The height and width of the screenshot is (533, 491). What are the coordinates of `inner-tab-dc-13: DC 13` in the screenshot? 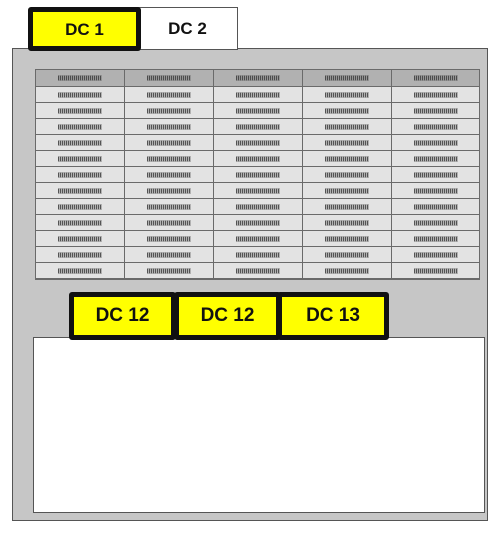 It's located at (333, 316).